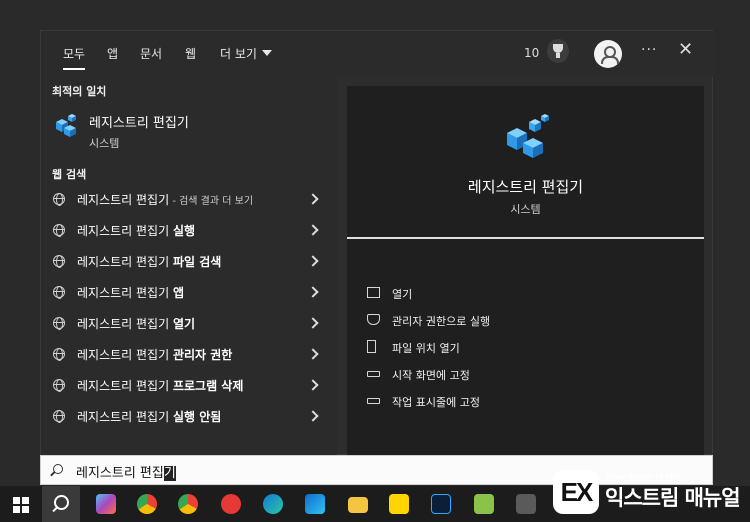 This screenshot has width=750, height=522. I want to click on registry-editor-large-icon, so click(528, 136).